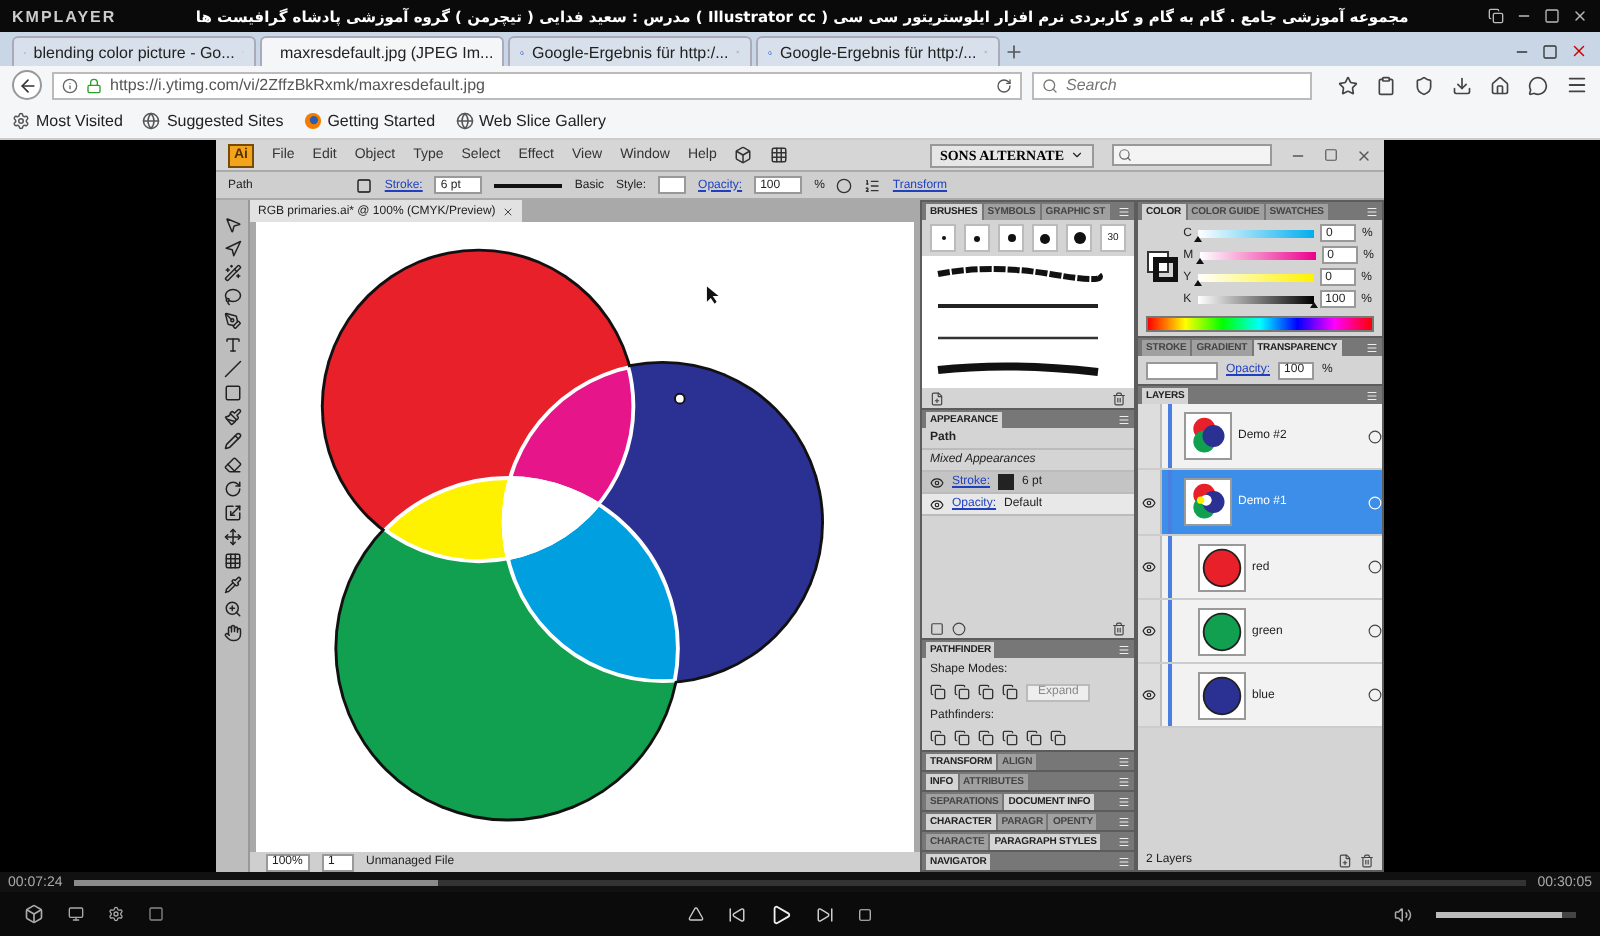 This screenshot has width=1600, height=936. Describe the element at coordinates (1192, 155) in the screenshot. I see `search-field` at that location.